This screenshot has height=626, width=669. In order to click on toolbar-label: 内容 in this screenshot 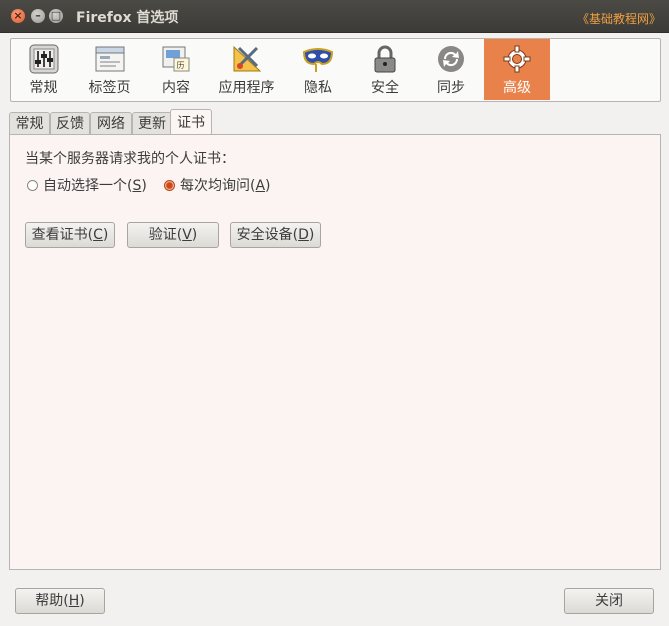, I will do `click(176, 88)`.